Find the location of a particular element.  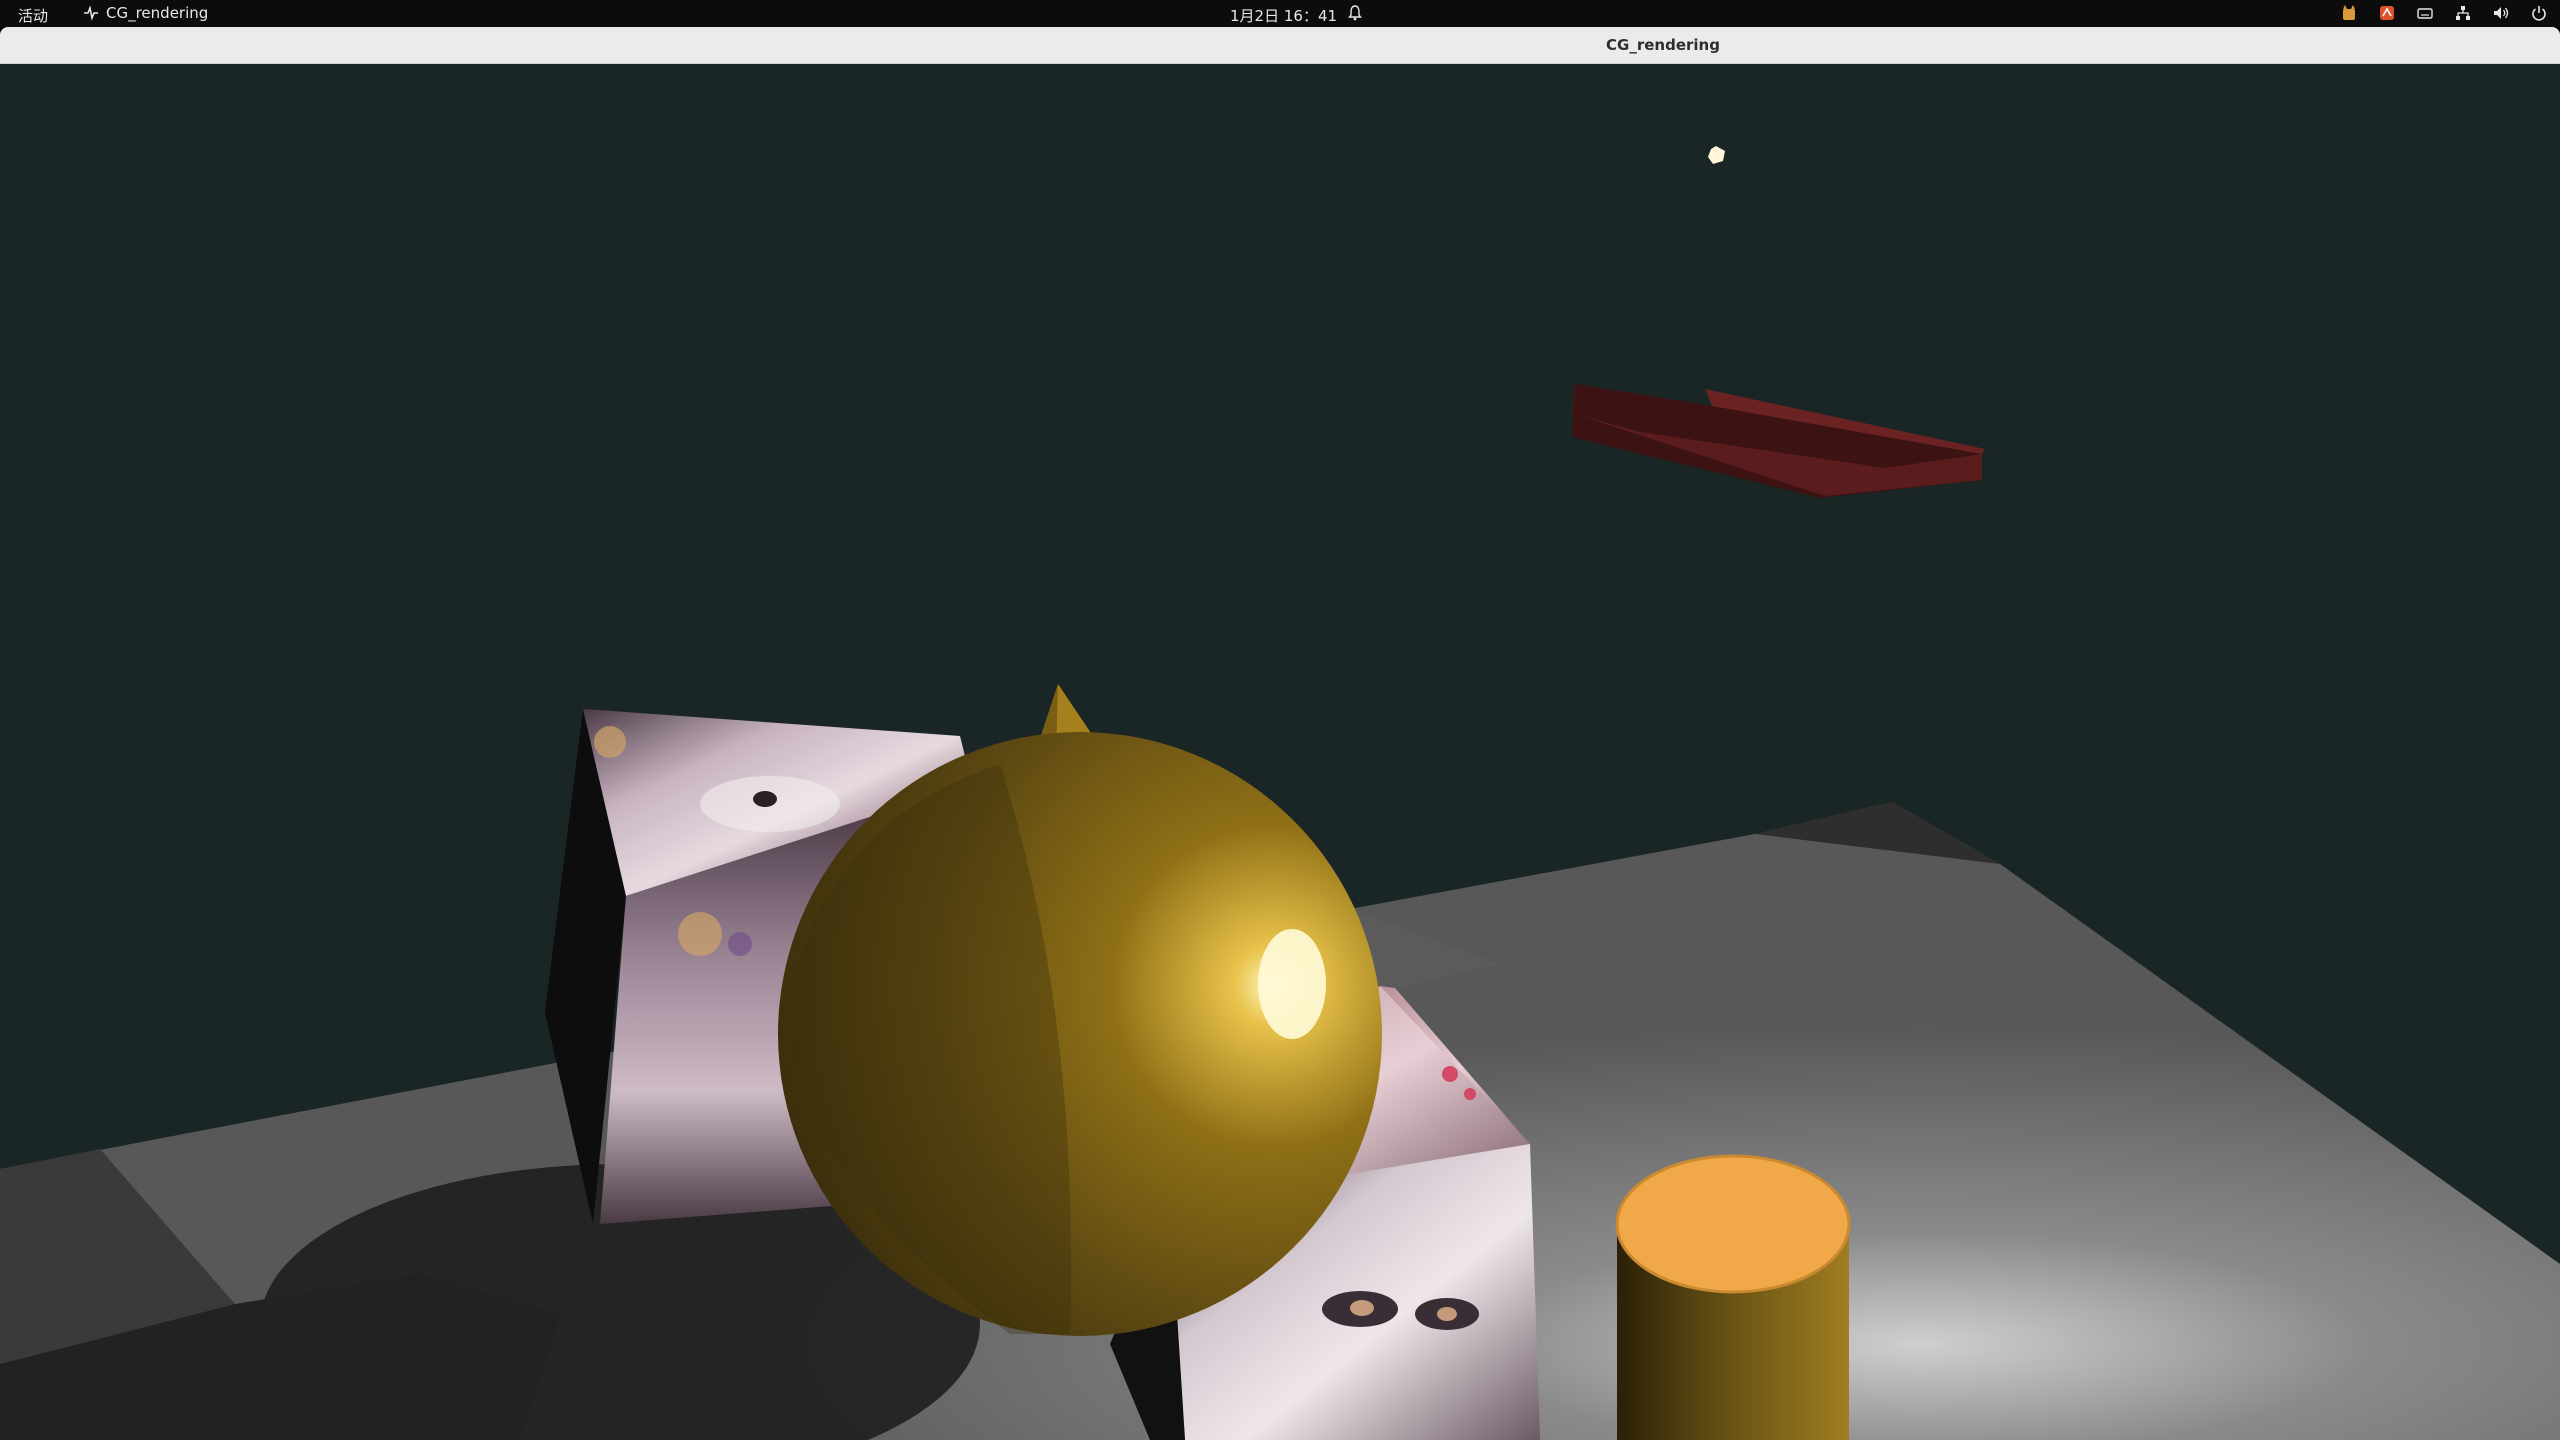

app-menu-label: CG_rendering is located at coordinates (157, 13).